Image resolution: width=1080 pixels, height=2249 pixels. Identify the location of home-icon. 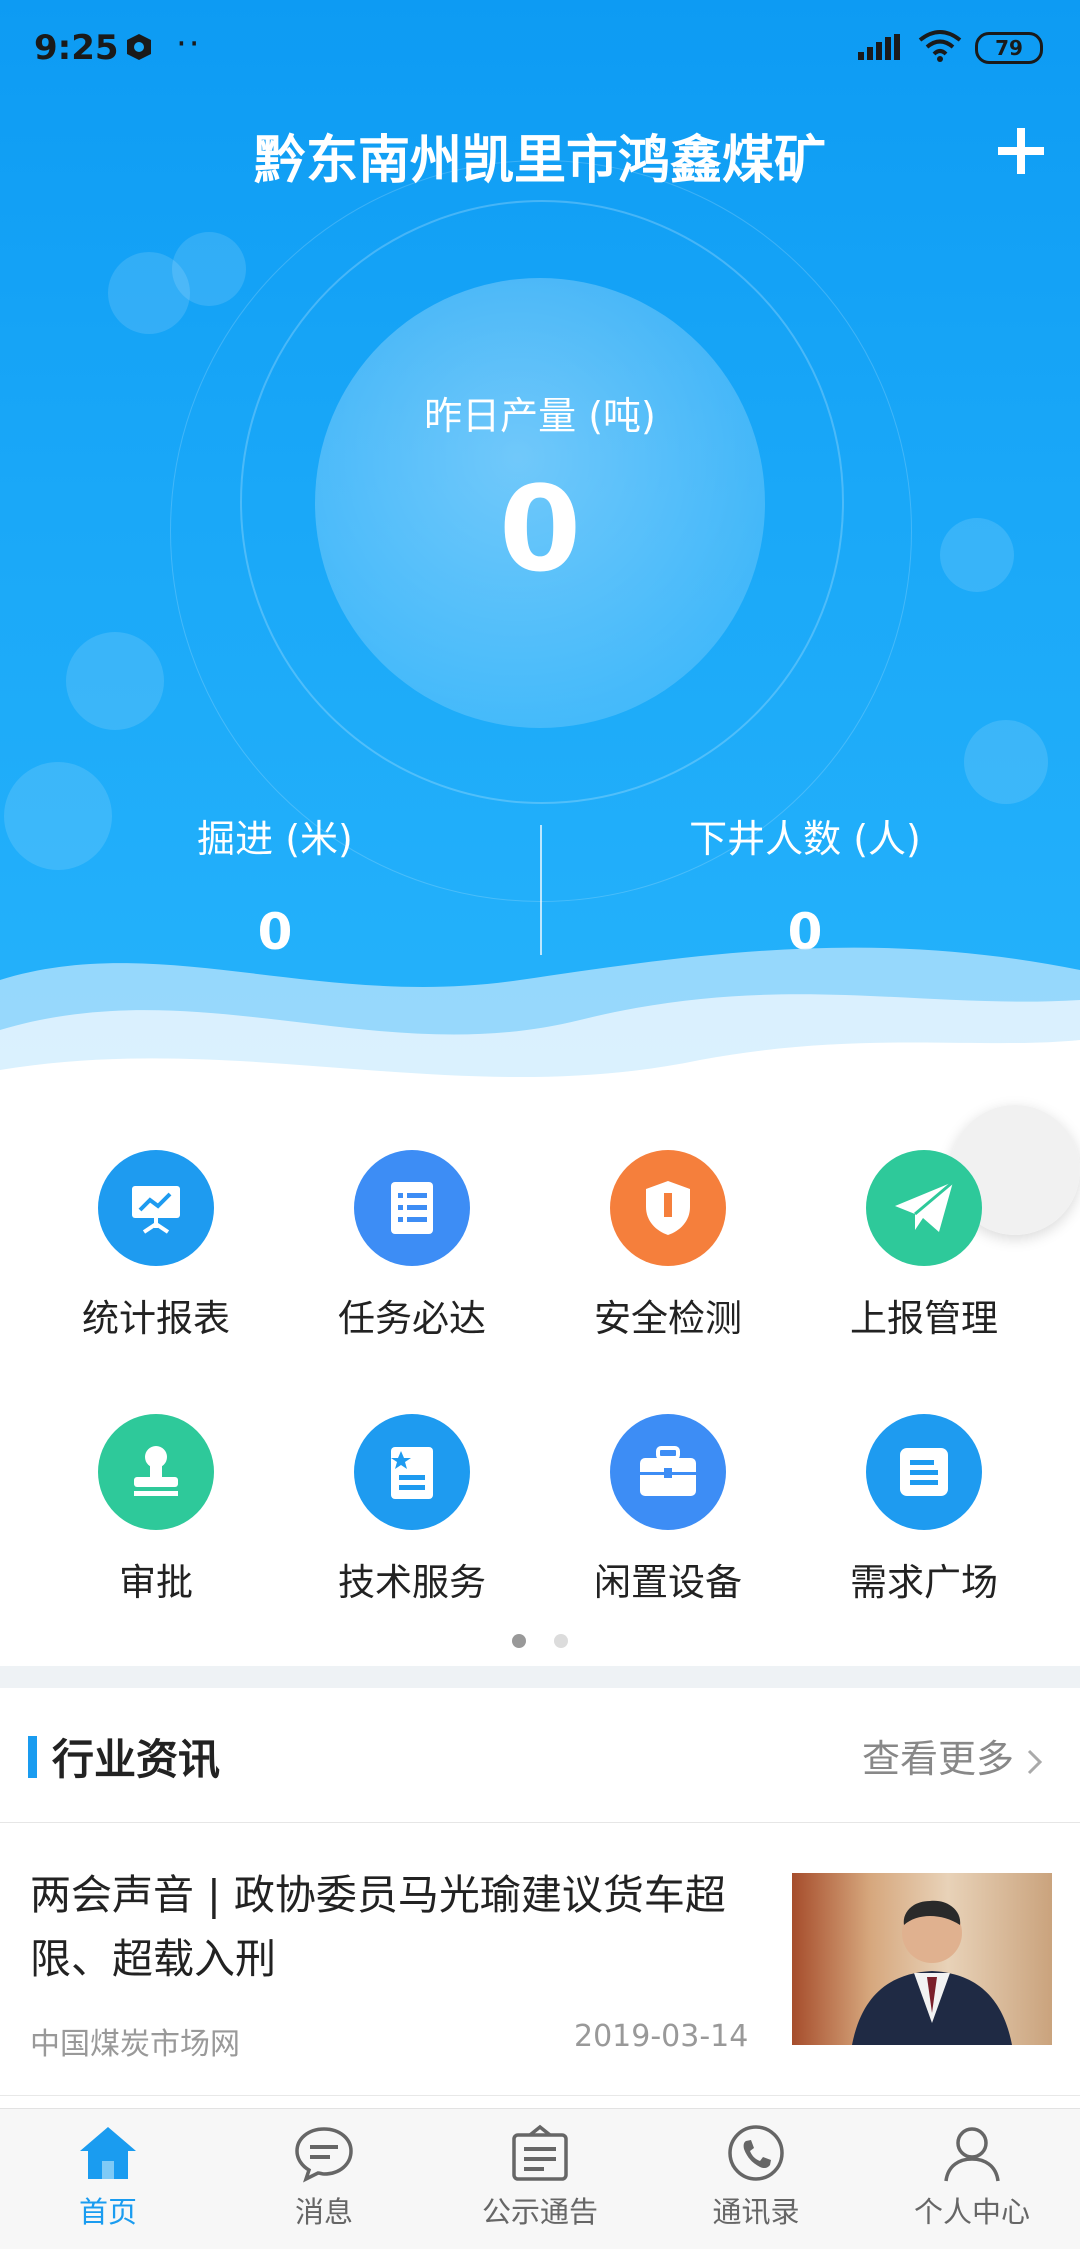
(108, 2153).